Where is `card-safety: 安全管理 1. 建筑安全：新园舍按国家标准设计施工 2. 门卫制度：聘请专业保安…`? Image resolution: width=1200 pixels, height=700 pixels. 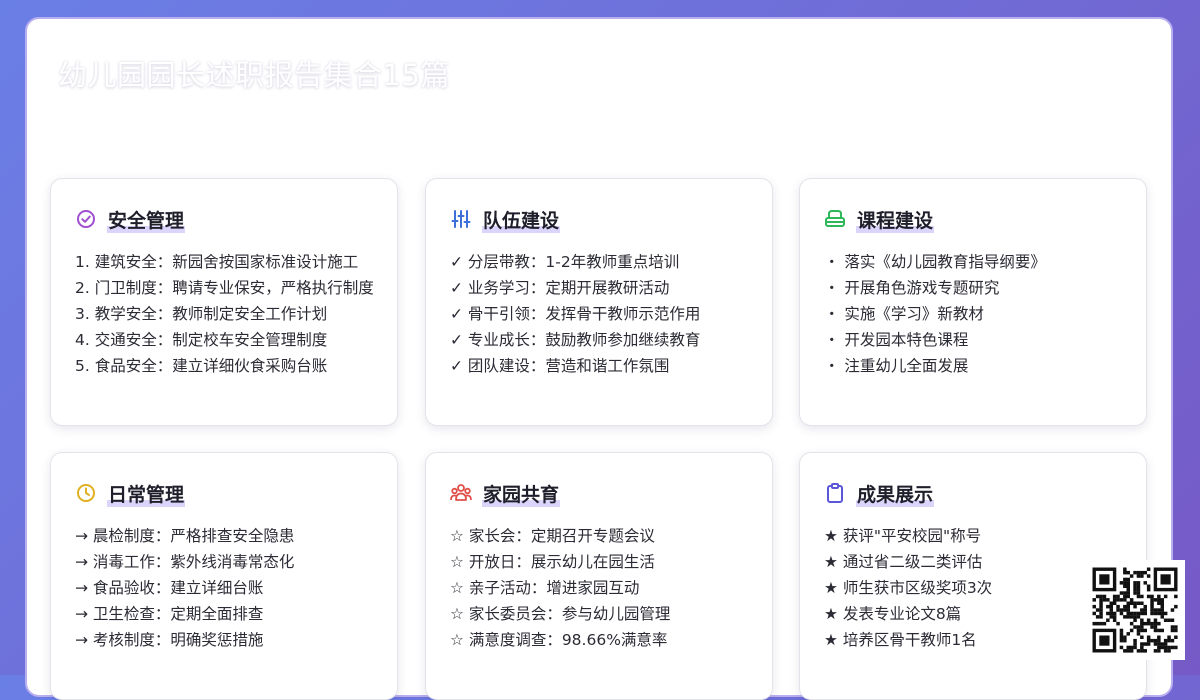
card-safety: 安全管理 1. 建筑安全：新园舍按国家标准设计施工 2. 门卫制度：聘请专业保安… is located at coordinates (224, 302).